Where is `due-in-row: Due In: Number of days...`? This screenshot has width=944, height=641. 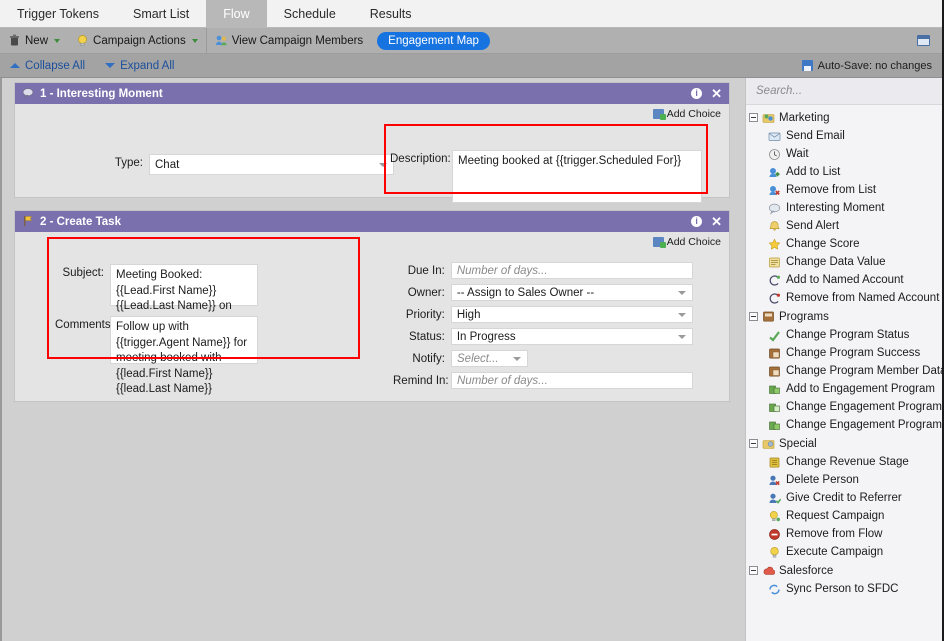
due-in-row: Due In: Number of days... is located at coordinates (543, 270).